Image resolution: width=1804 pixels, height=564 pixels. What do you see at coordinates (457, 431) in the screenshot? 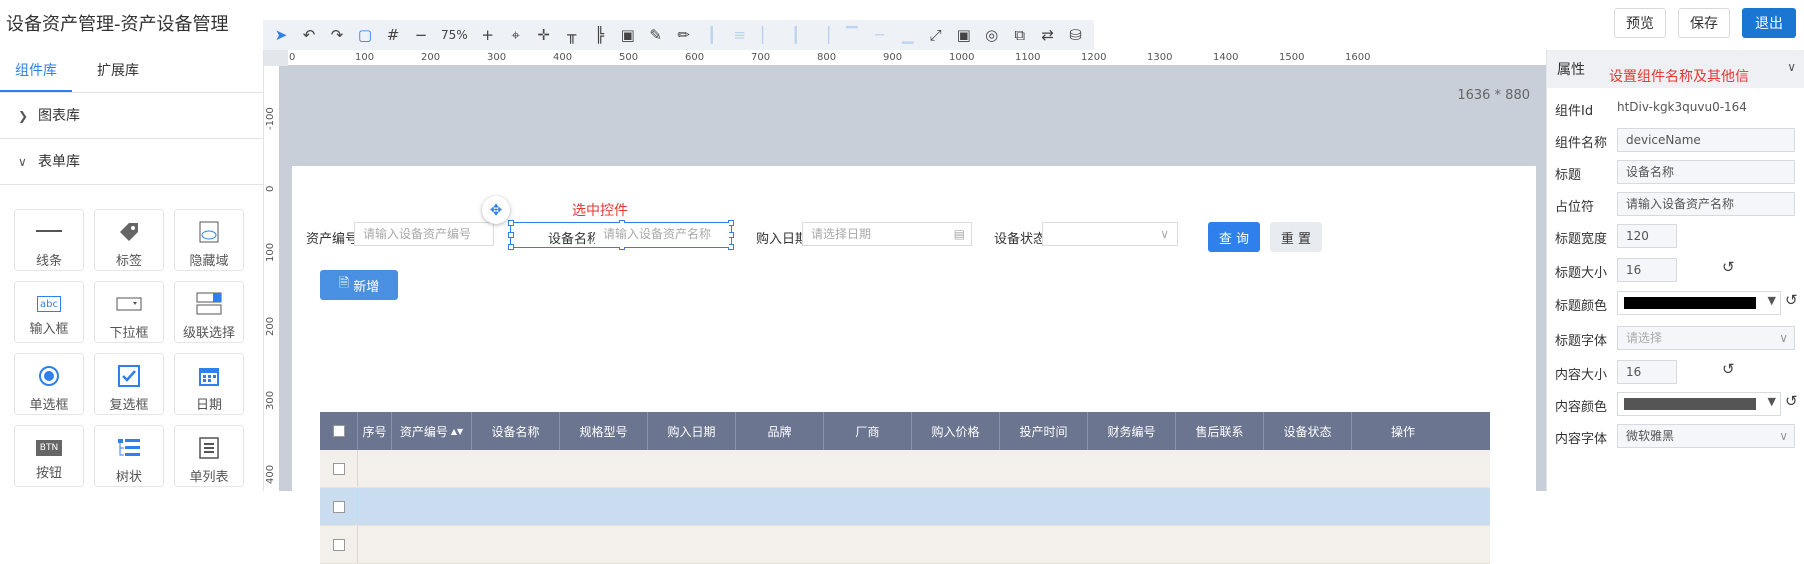
I see `sort-icon: ▲▼` at bounding box center [457, 431].